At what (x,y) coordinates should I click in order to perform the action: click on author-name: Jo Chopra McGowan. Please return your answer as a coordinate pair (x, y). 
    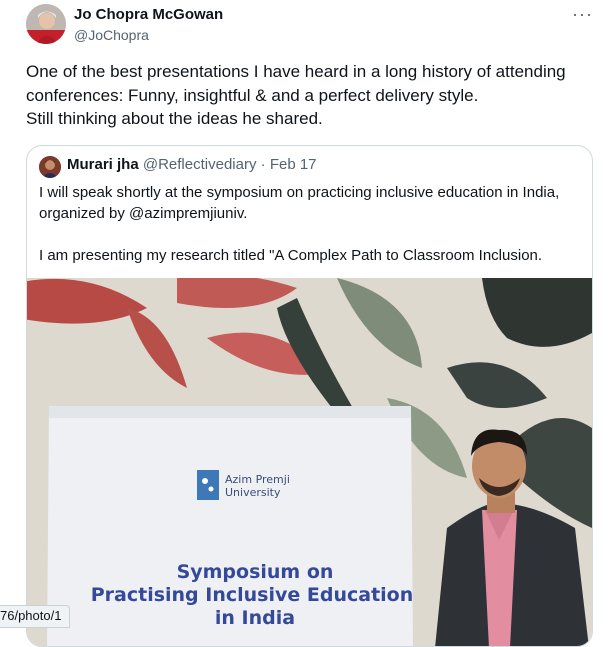
    Looking at the image, I should click on (148, 14).